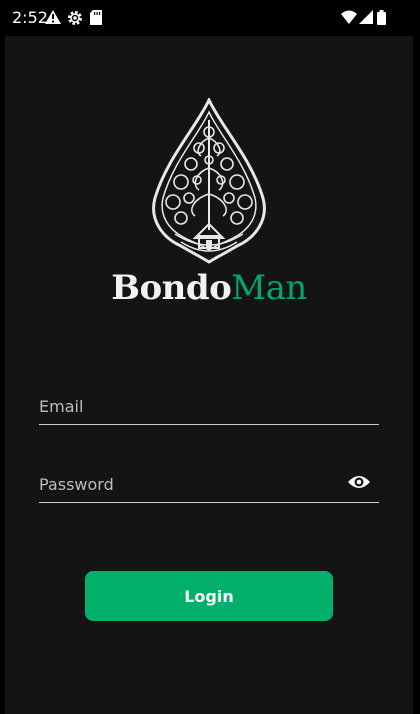 The image size is (420, 714). Describe the element at coordinates (269, 288) in the screenshot. I see `brand-name-part2: Man` at that location.